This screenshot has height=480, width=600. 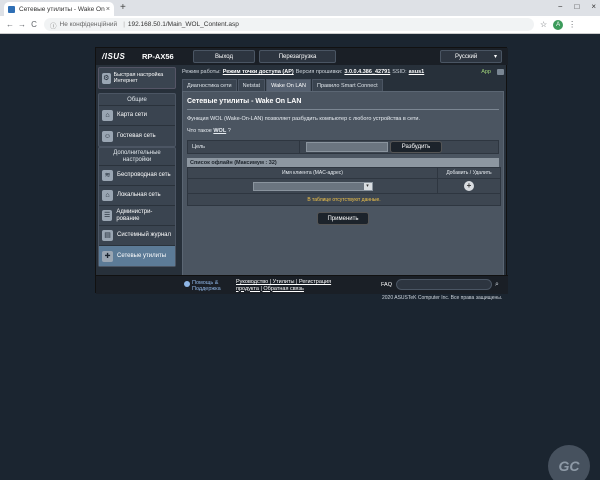 What do you see at coordinates (107, 235) in the screenshot?
I see `log-icon: ▤` at bounding box center [107, 235].